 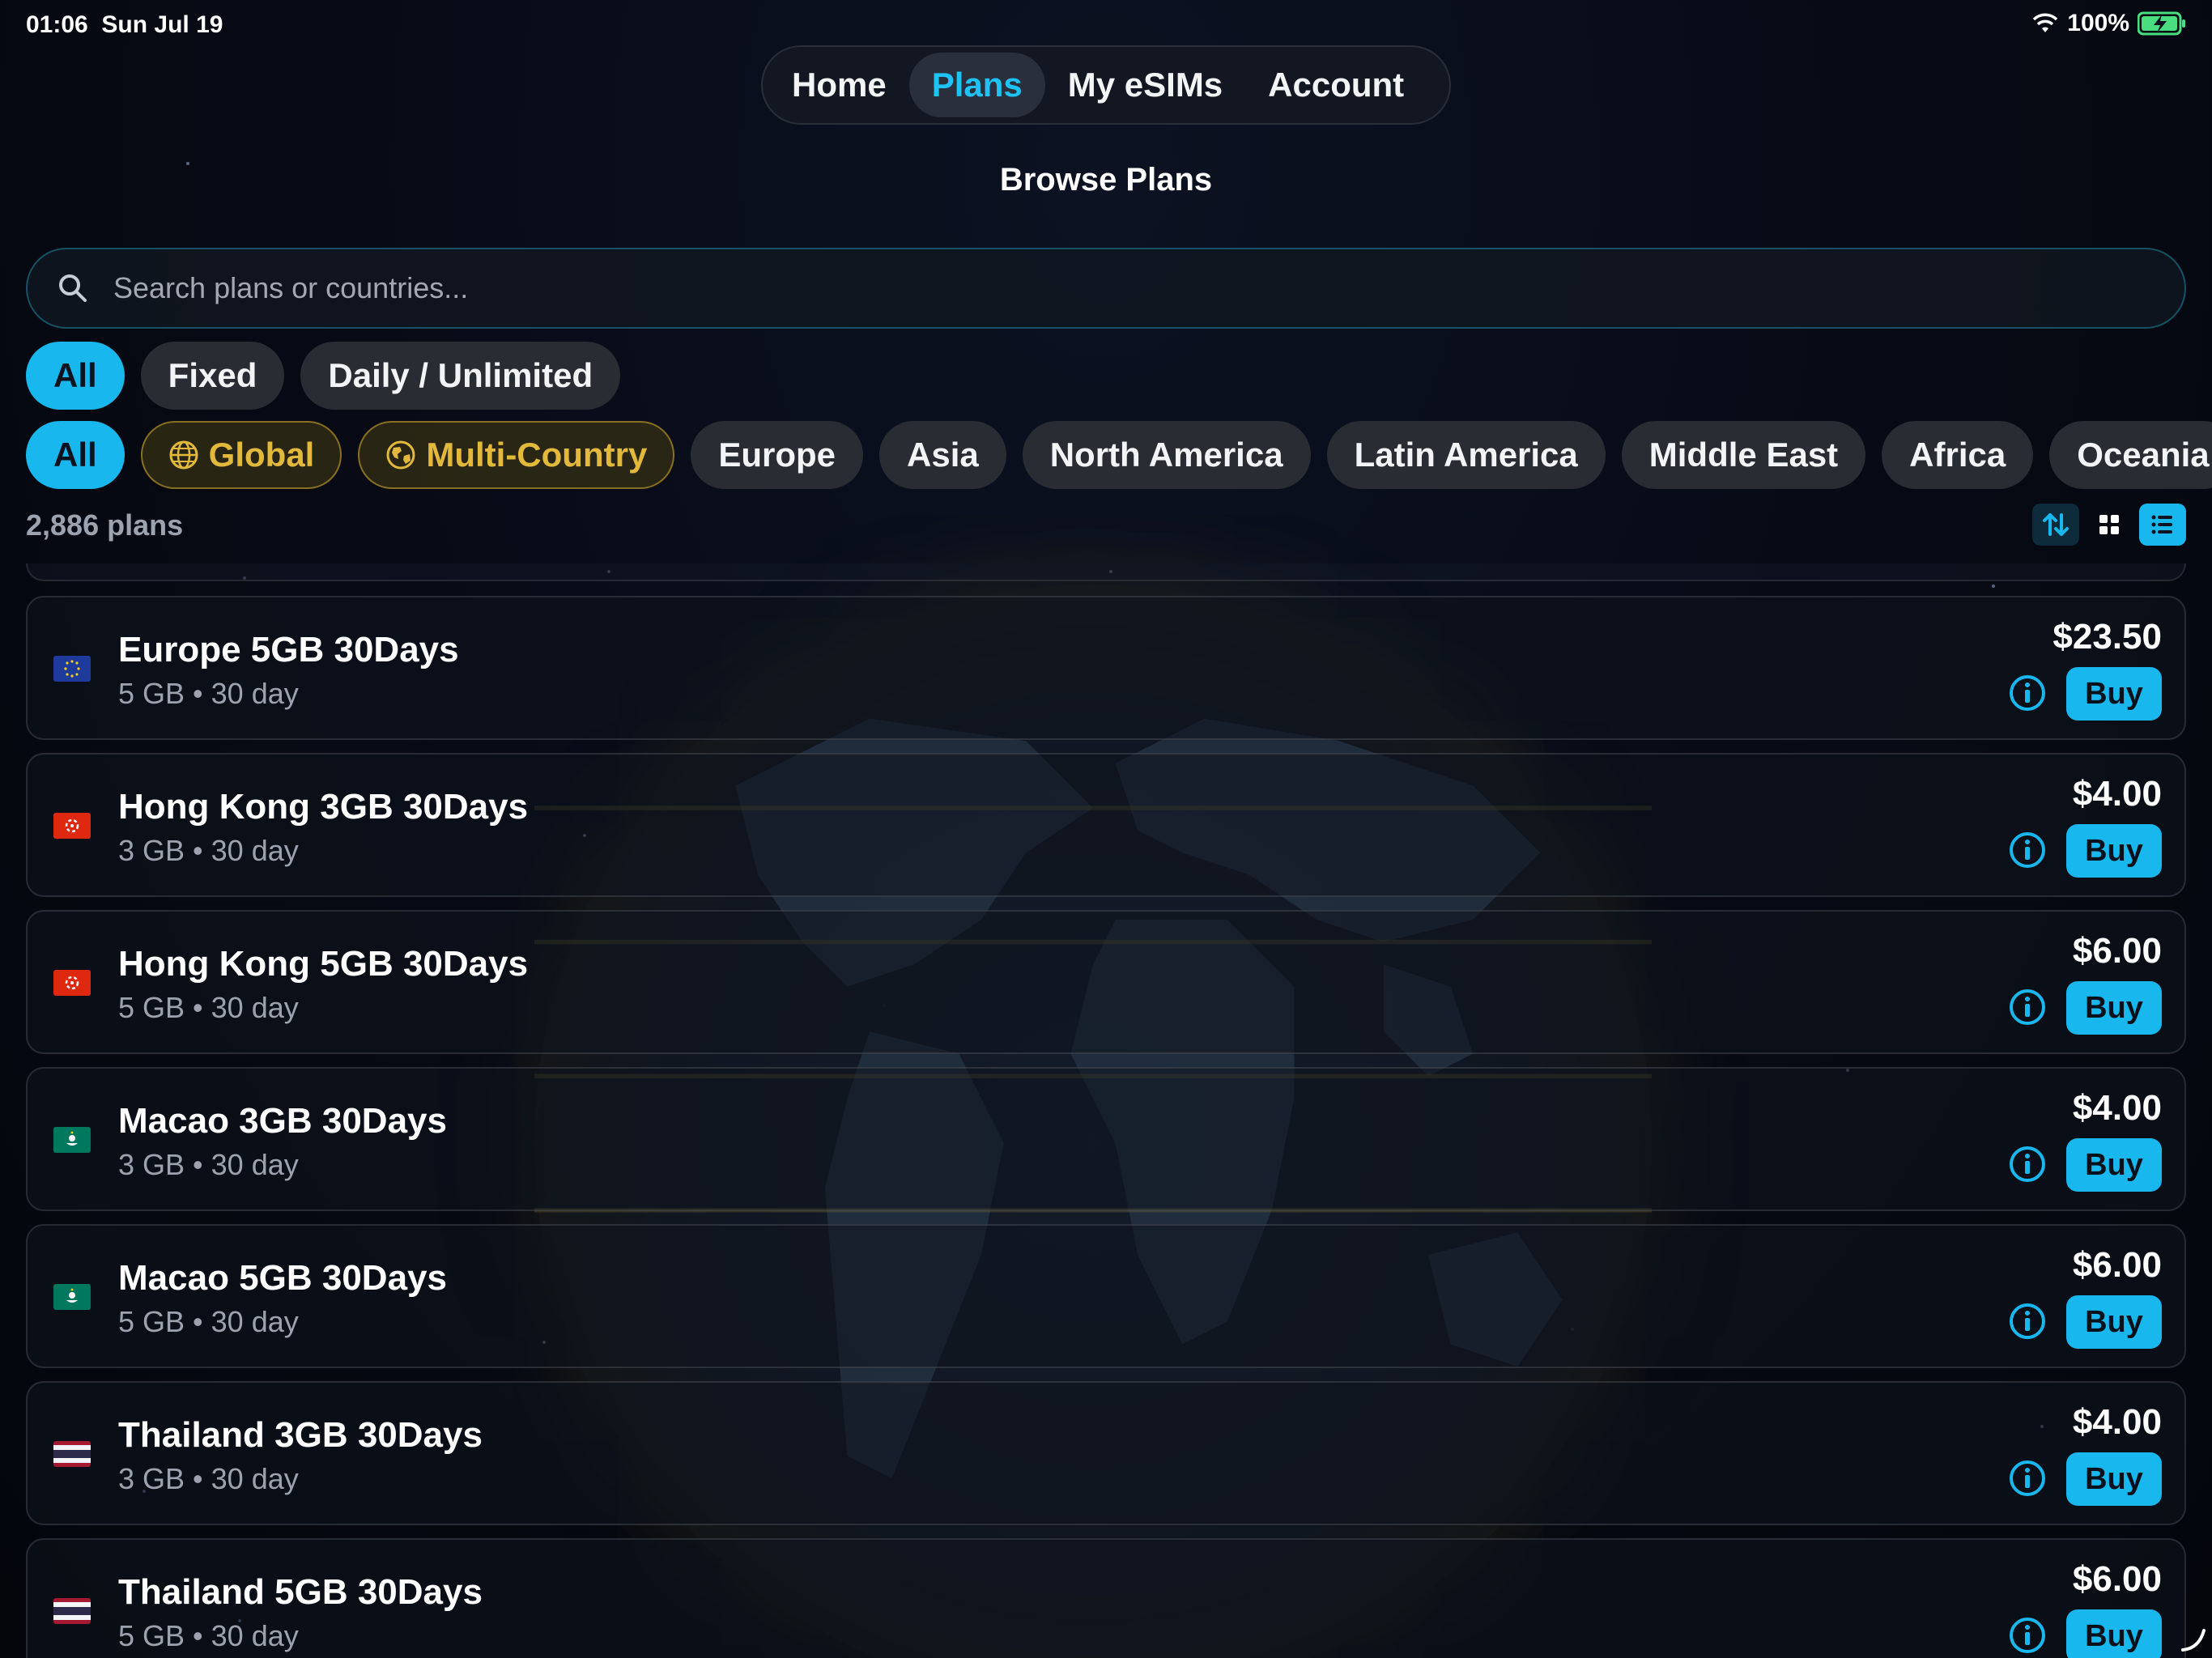 What do you see at coordinates (977, 85) in the screenshot?
I see `nav-tab-plans: Plans` at bounding box center [977, 85].